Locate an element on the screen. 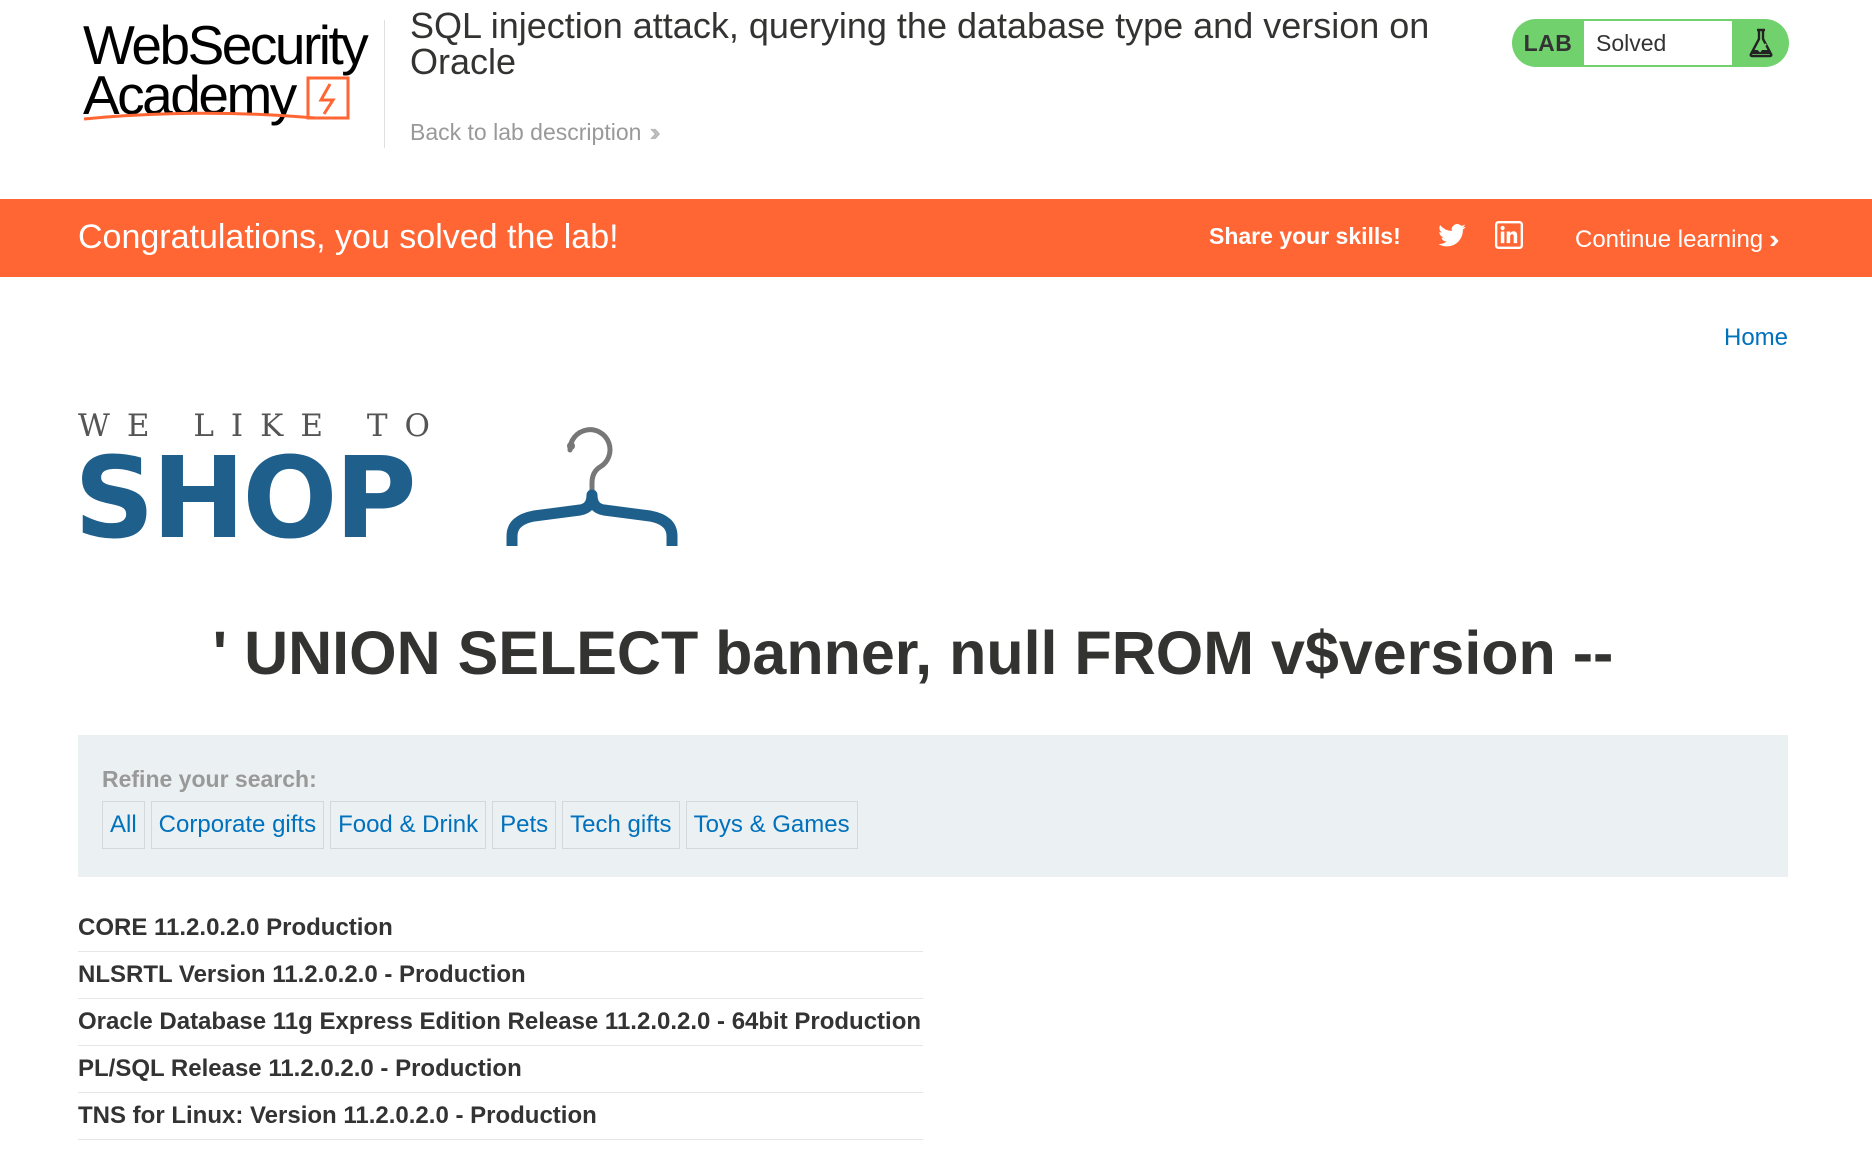  header-divider is located at coordinates (384, 84).